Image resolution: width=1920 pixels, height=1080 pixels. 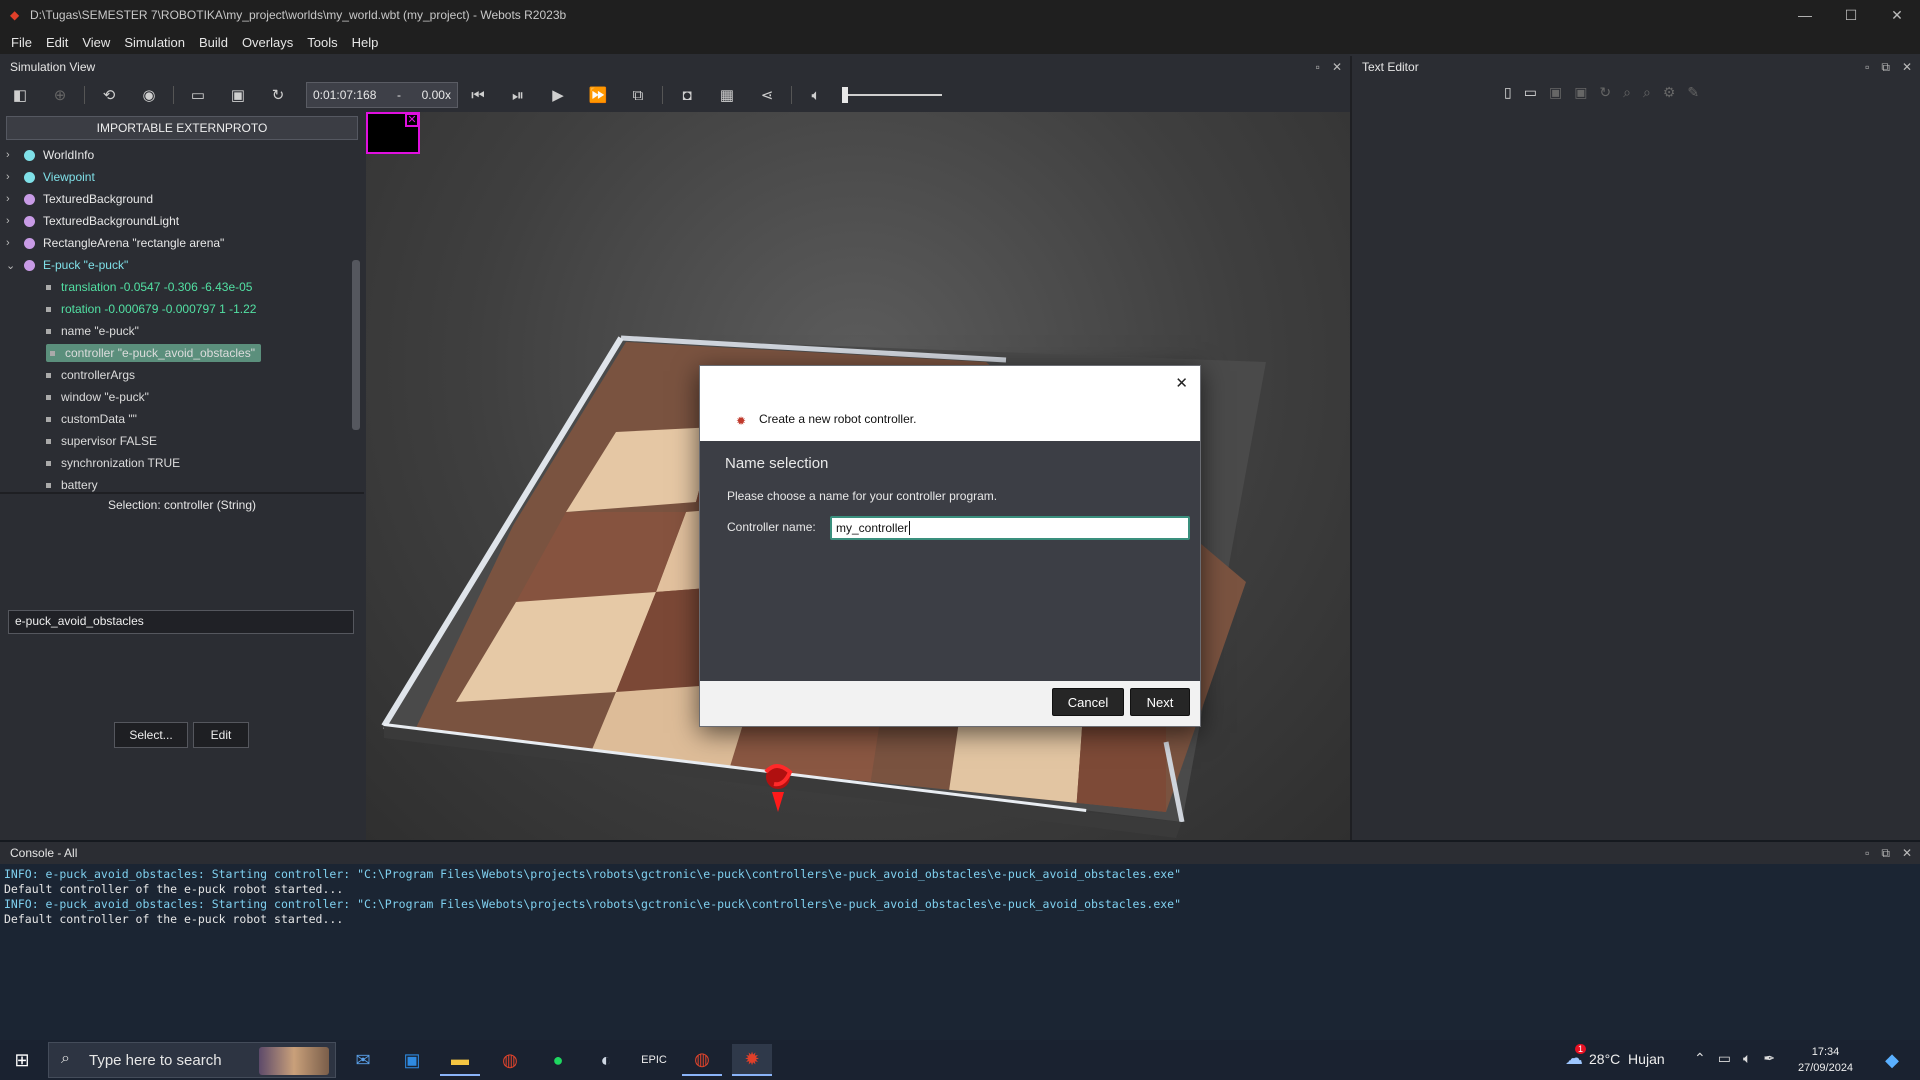 I want to click on spotify-icon: ●, so click(x=558, y=1060).